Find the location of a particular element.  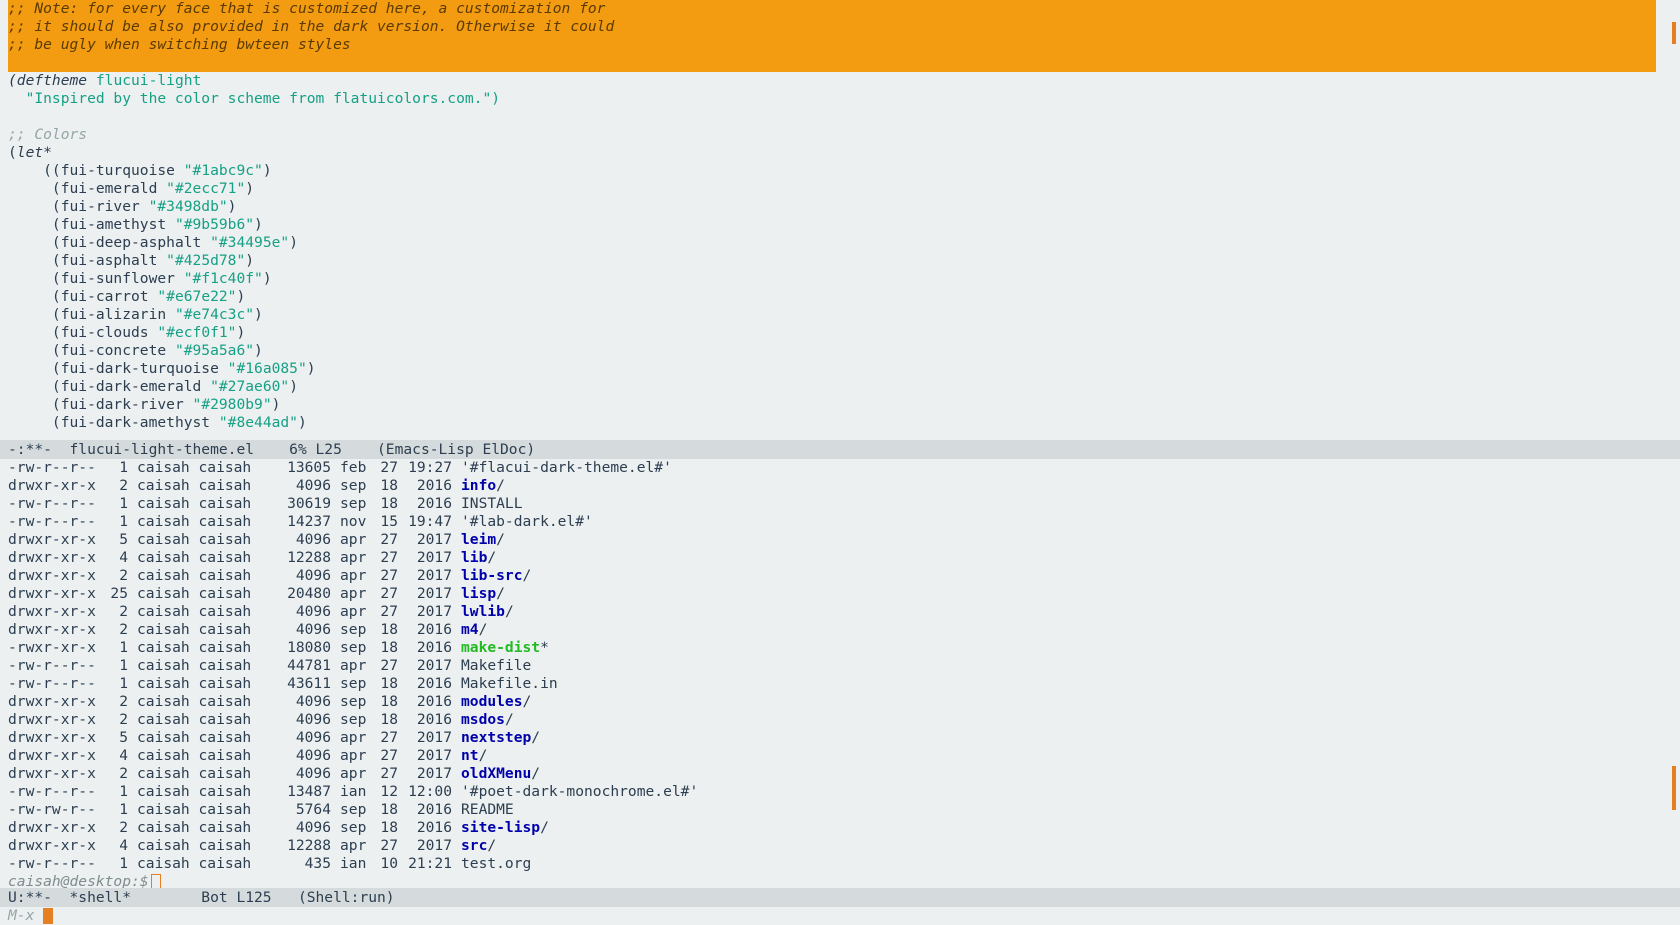

let-line: (let* is located at coordinates (30, 152).